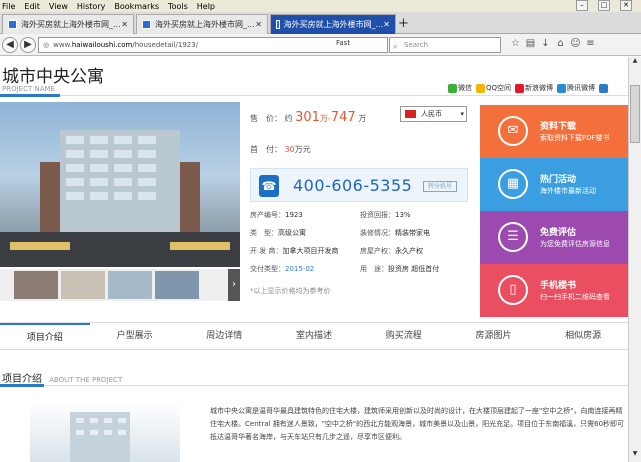 This screenshot has height=462, width=641. Describe the element at coordinates (583, 336) in the screenshot. I see `tab-similar: 相似房源` at that location.